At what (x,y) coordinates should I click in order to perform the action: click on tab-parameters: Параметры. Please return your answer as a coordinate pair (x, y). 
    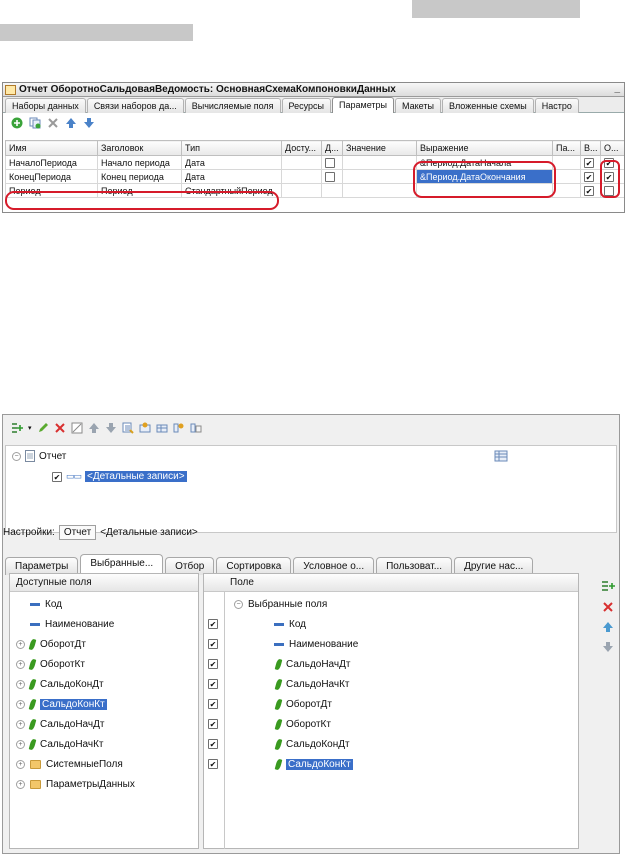
    Looking at the image, I should click on (363, 105).